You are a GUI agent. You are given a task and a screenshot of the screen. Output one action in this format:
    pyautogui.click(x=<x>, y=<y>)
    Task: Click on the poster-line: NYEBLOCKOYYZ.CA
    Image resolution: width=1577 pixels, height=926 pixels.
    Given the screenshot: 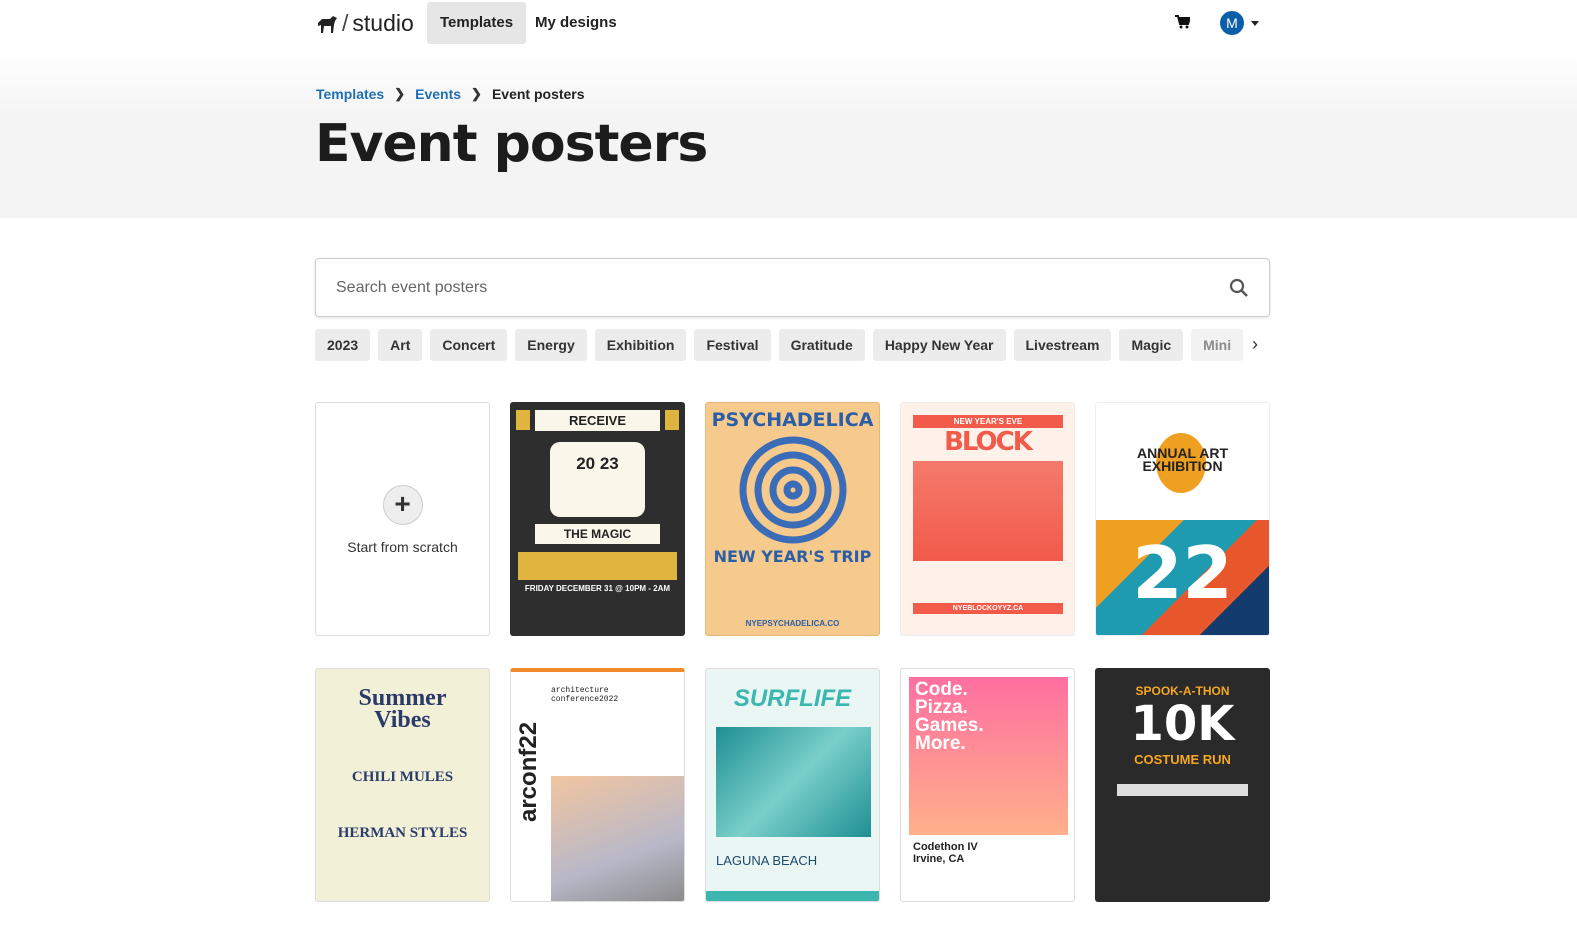 What is the action you would take?
    pyautogui.click(x=988, y=608)
    